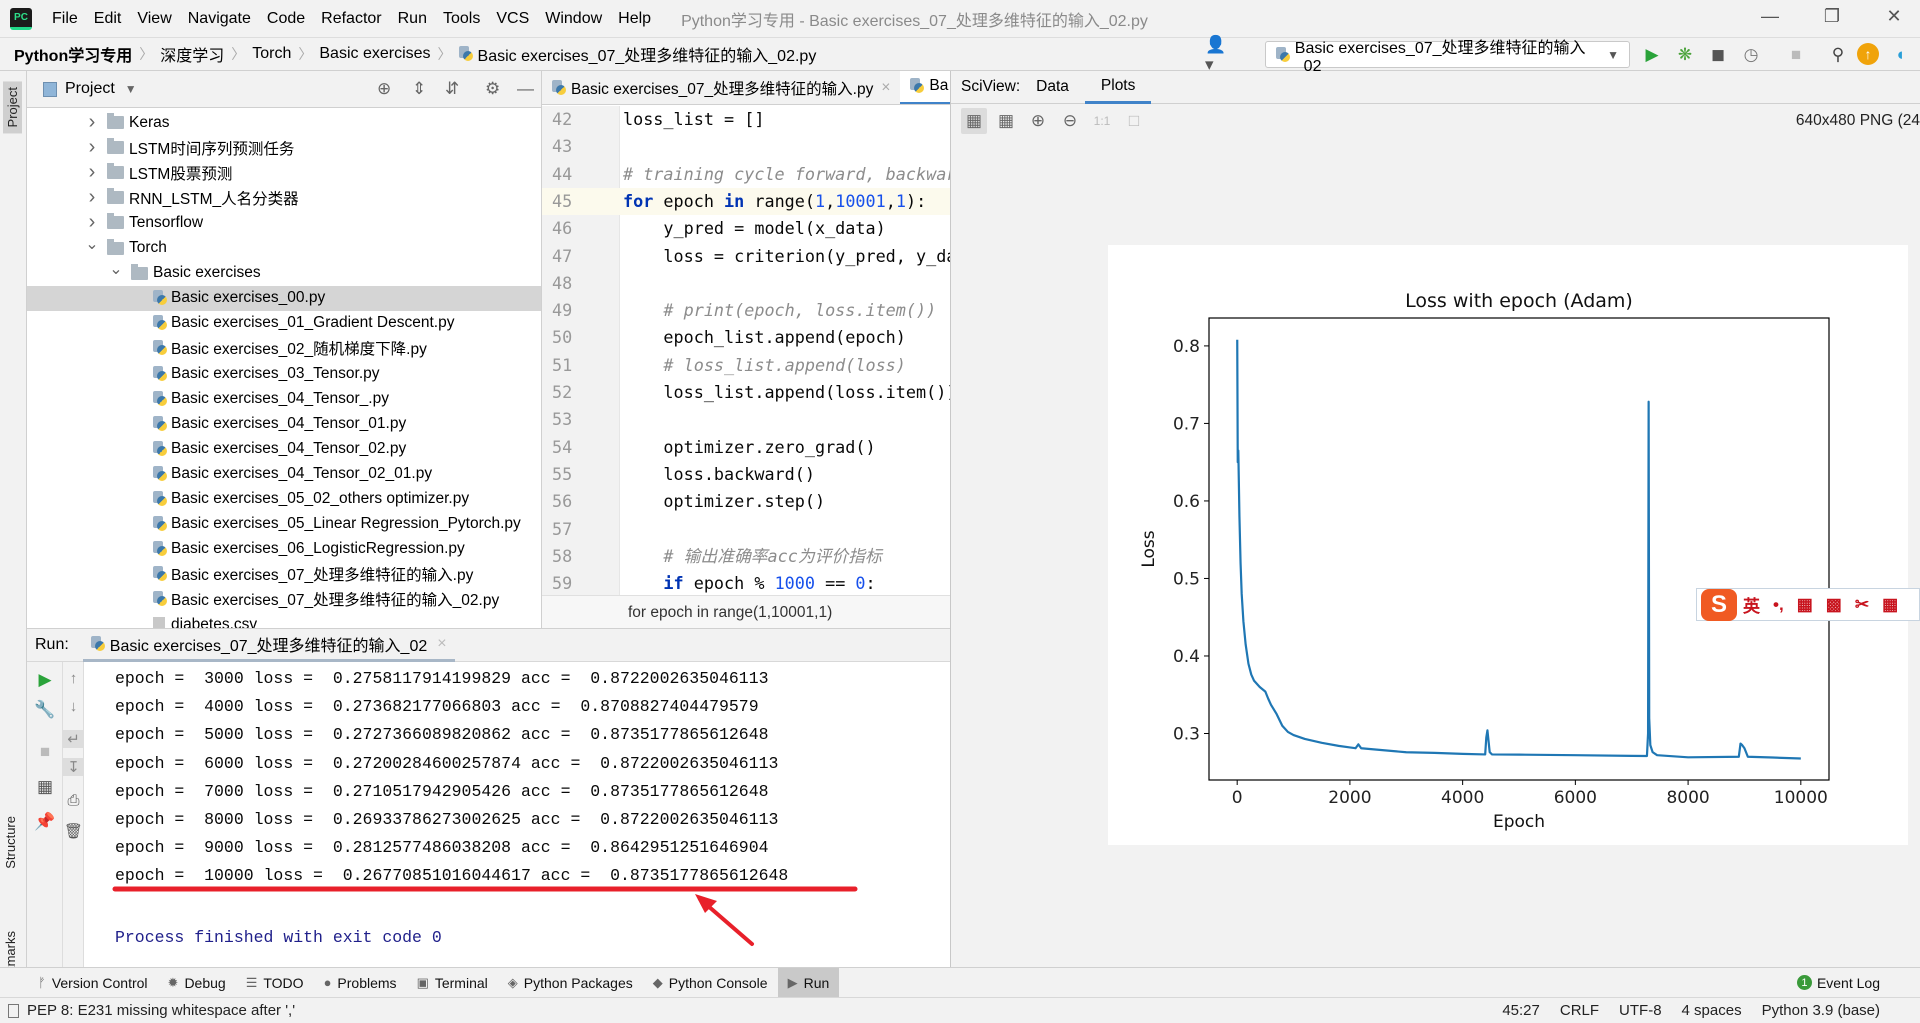 The image size is (1920, 1023). What do you see at coordinates (1052, 87) in the screenshot?
I see `tab-data: Data` at bounding box center [1052, 87].